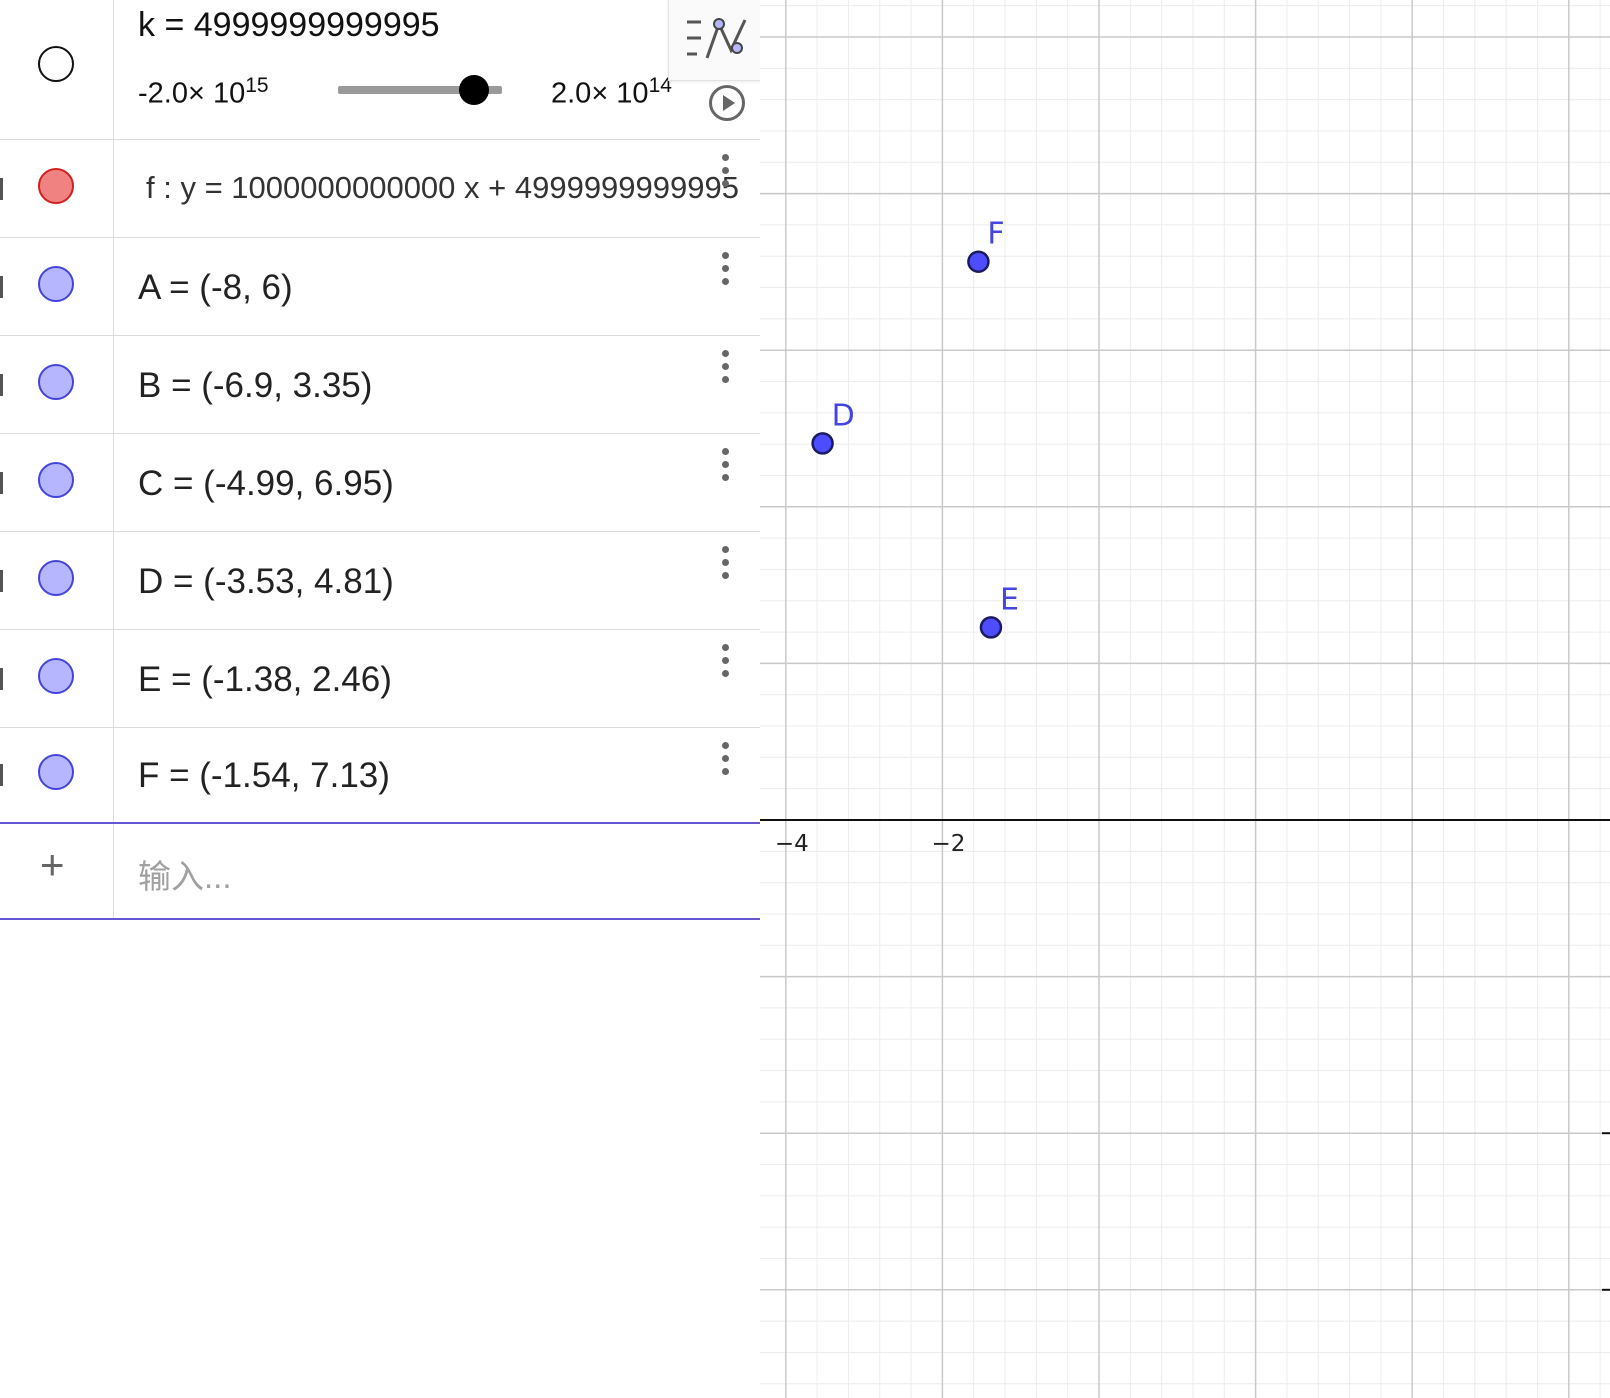 The height and width of the screenshot is (1398, 1610). Describe the element at coordinates (266, 582) in the screenshot. I see `point-definition: D = (-3.53, 4.81)` at that location.